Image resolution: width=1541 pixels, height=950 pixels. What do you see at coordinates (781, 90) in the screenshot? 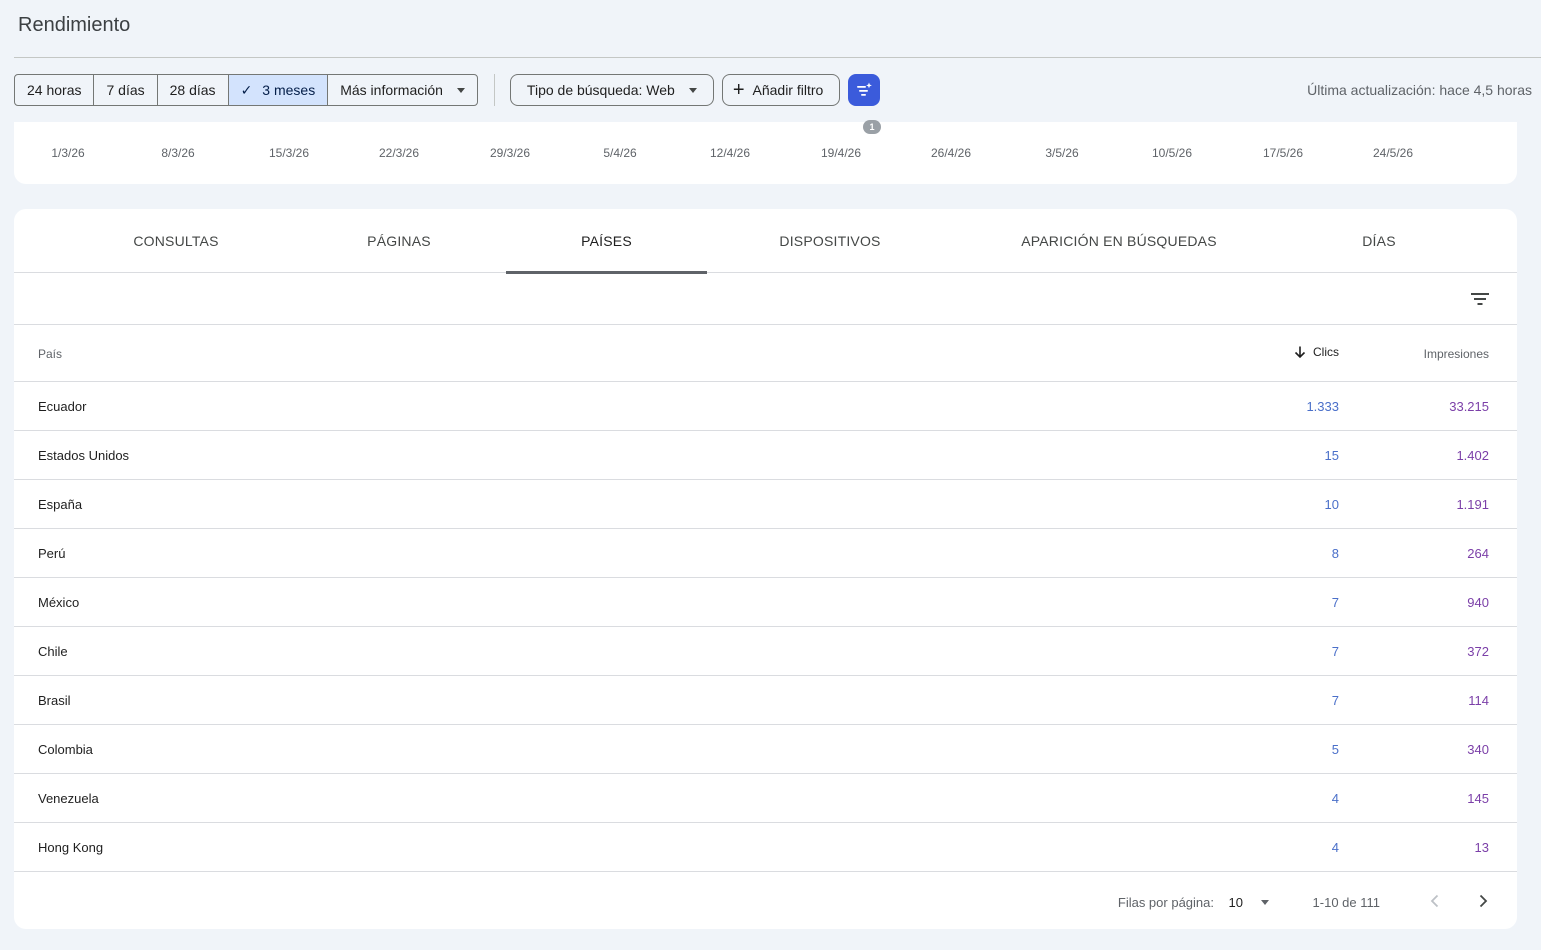
I see `add-filter-button: + Añadir filtro` at bounding box center [781, 90].